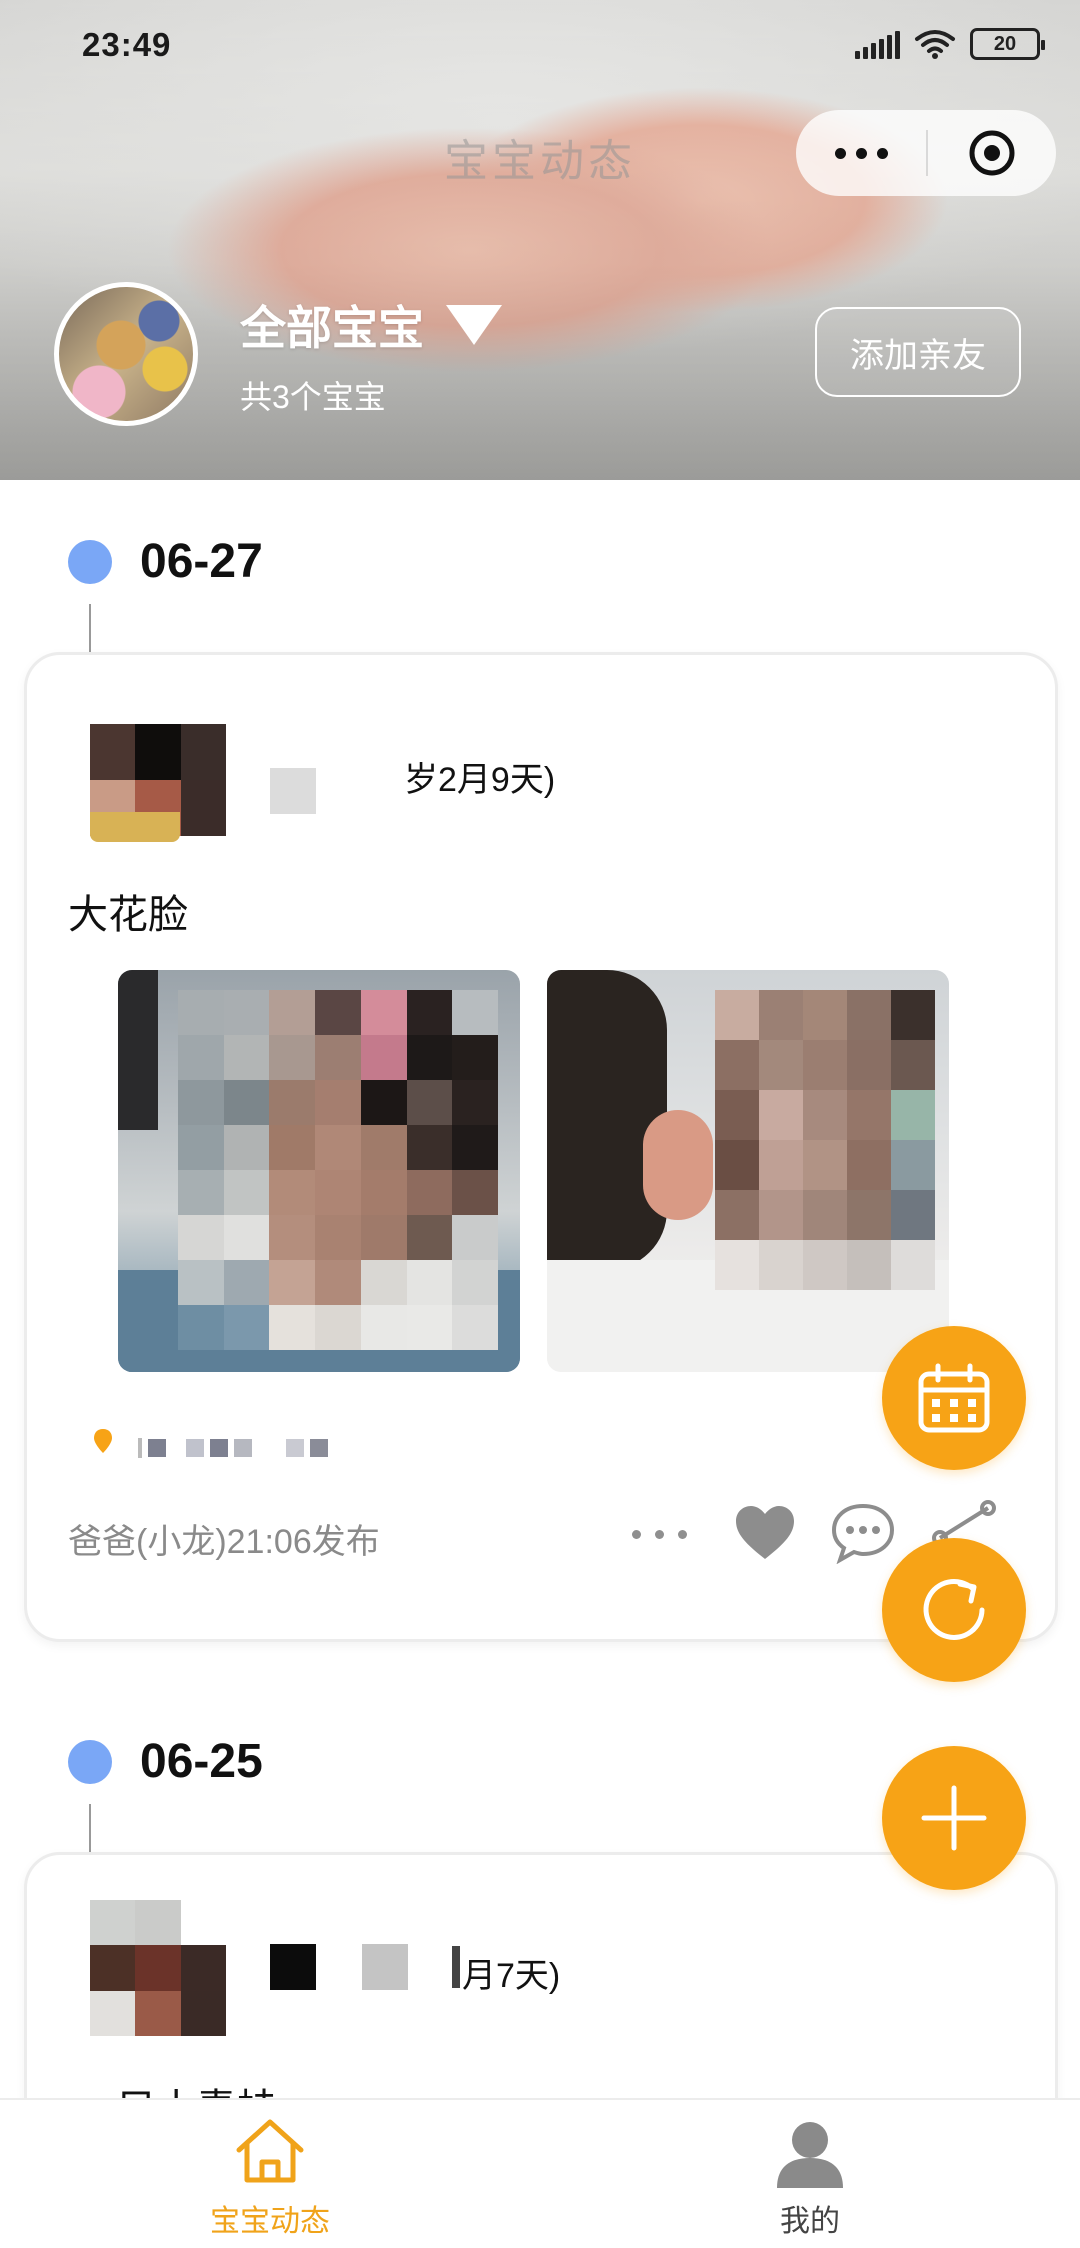 Image resolution: width=1080 pixels, height=2248 pixels. Describe the element at coordinates (128, 915) in the screenshot. I see `post-content: 大花脸` at that location.